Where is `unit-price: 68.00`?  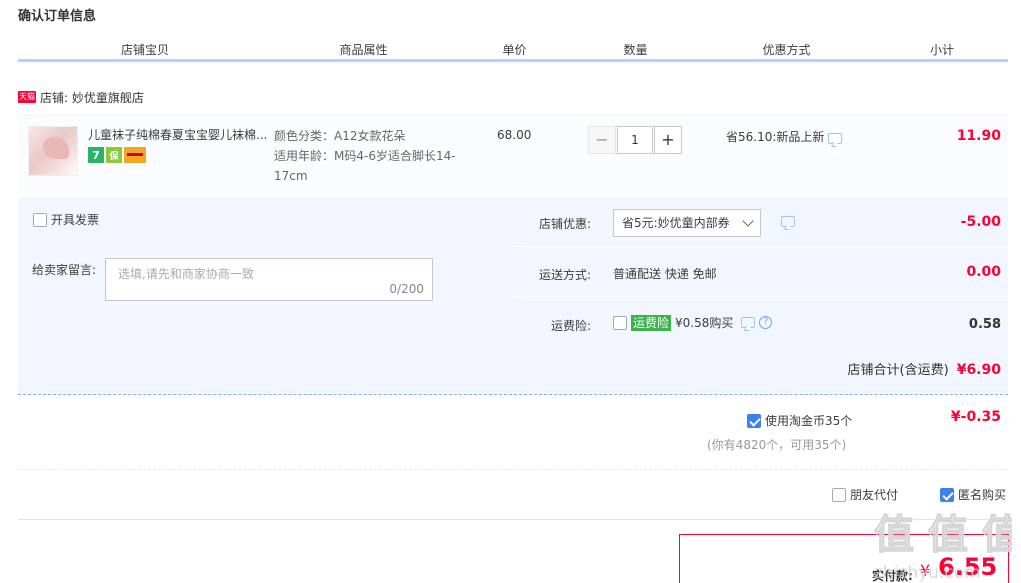
unit-price: 68.00 is located at coordinates (514, 135).